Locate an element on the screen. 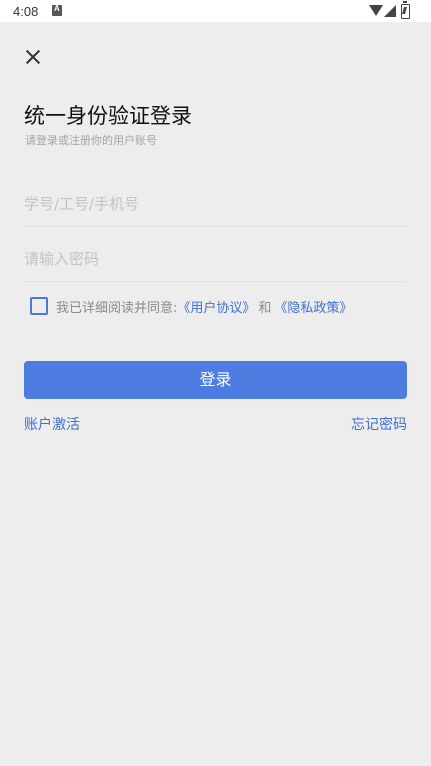 The height and width of the screenshot is (766, 431). status-time: 4:08 is located at coordinates (26, 11).